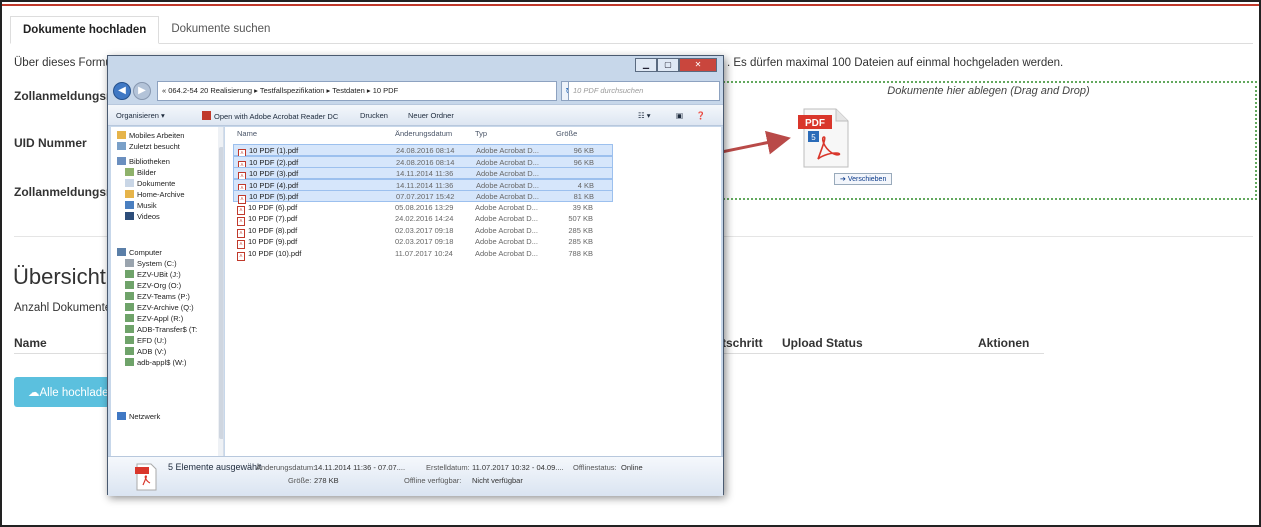 The width and height of the screenshot is (1261, 527). What do you see at coordinates (566, 133) in the screenshot?
I see `col-header-size: Größe` at bounding box center [566, 133].